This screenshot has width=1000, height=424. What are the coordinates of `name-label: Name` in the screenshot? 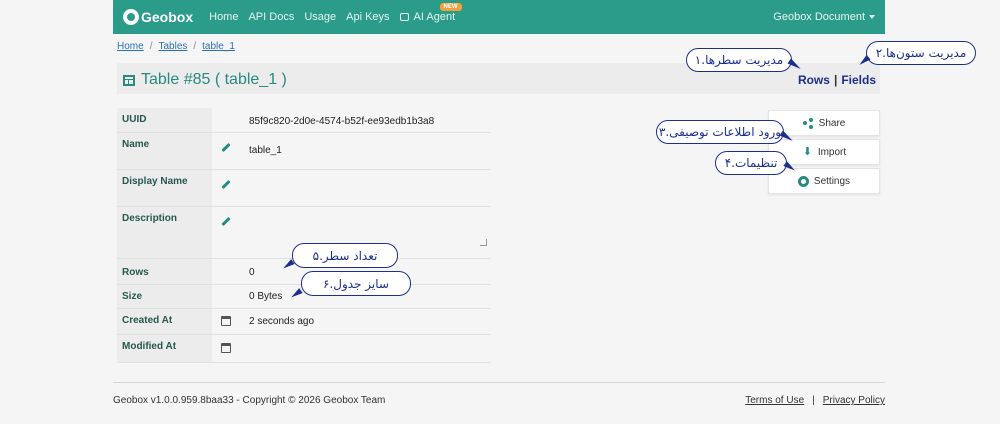 It's located at (164, 151).